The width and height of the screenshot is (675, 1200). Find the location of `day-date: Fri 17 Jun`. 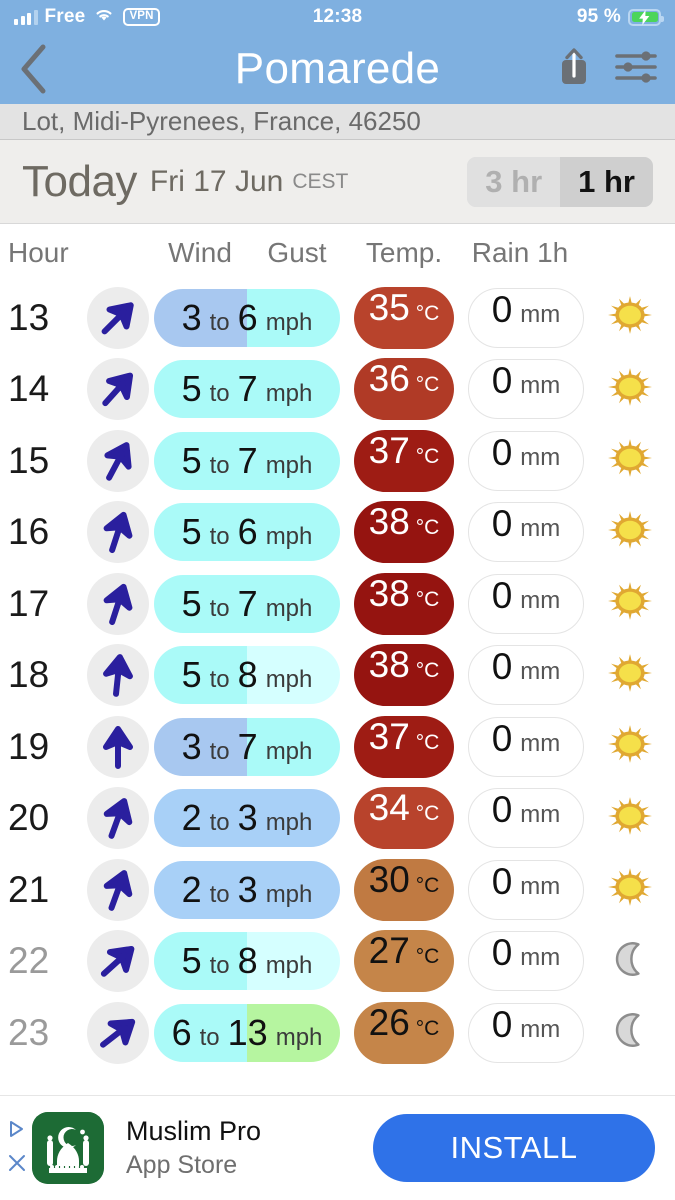

day-date: Fri 17 Jun is located at coordinates (216, 181).